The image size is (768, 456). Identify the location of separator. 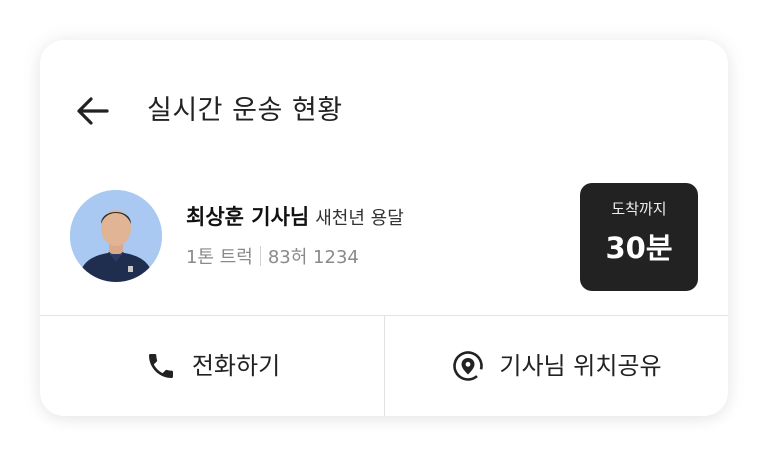
(260, 256).